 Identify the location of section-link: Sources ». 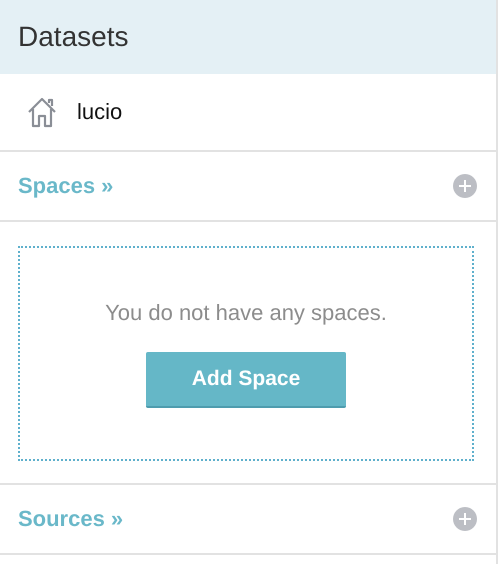
(71, 519).